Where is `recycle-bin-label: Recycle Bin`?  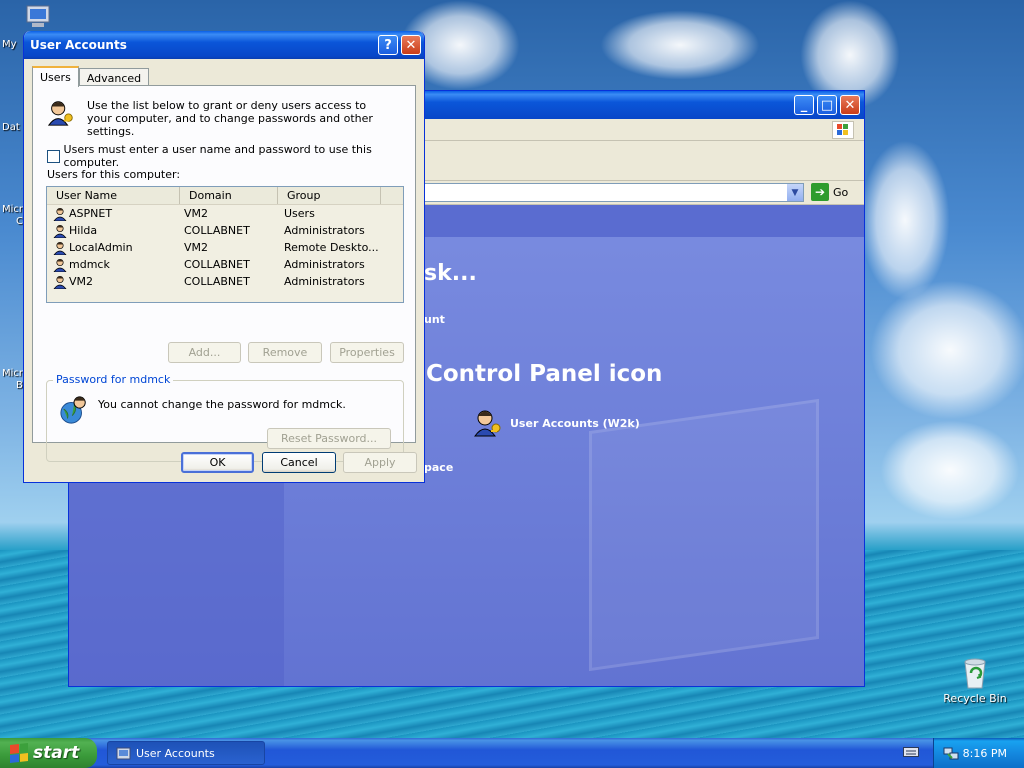 recycle-bin-label: Recycle Bin is located at coordinates (975, 698).